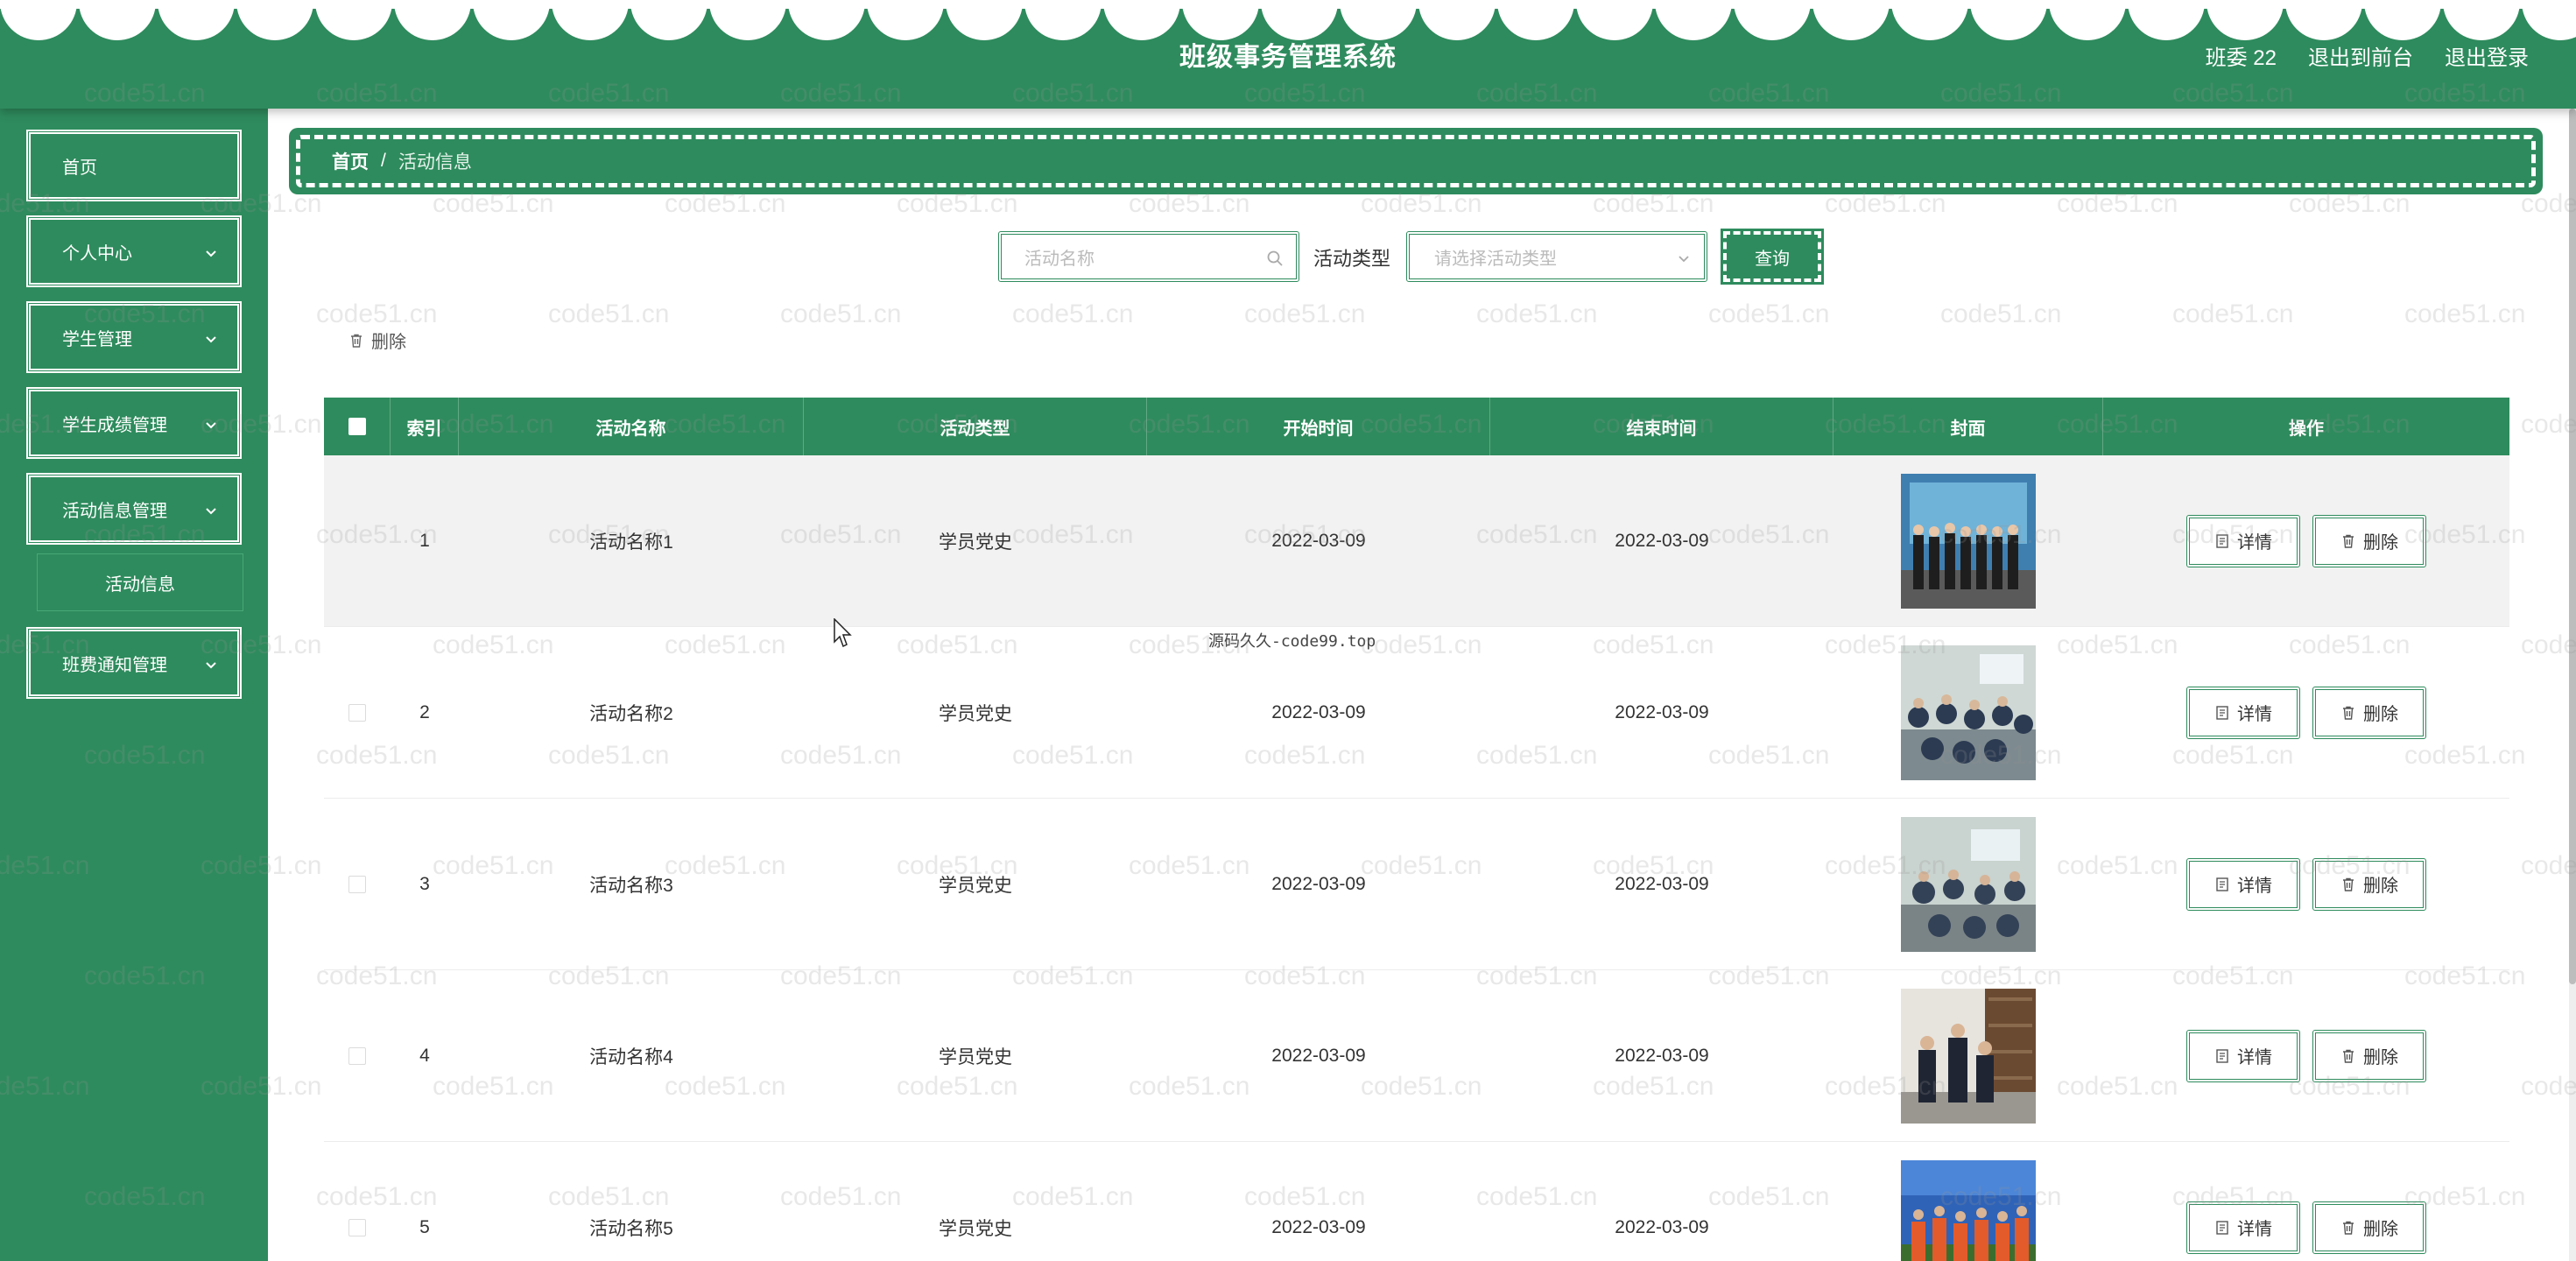  I want to click on search-icon, so click(1275, 258).